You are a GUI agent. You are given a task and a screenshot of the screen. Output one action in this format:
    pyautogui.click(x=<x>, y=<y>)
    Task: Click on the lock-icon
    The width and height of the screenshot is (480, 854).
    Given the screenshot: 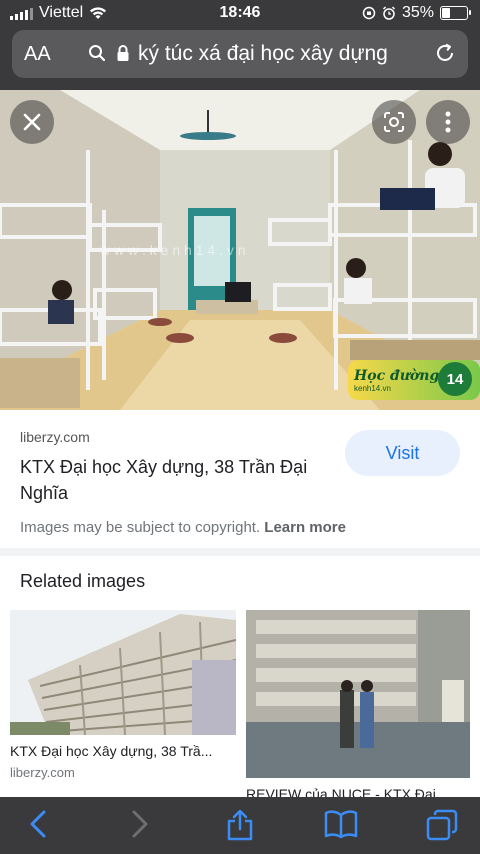 What is the action you would take?
    pyautogui.click(x=123, y=53)
    